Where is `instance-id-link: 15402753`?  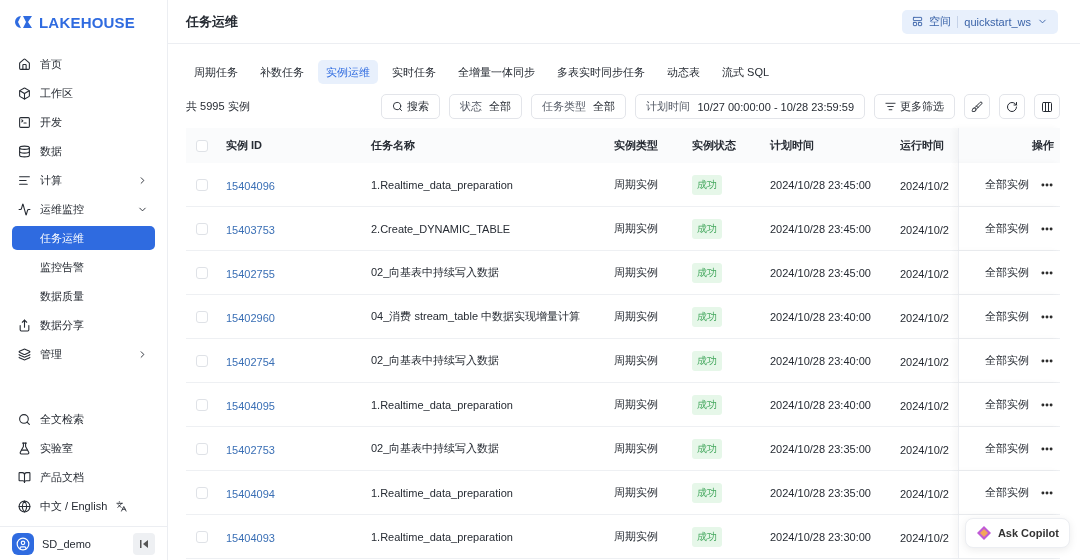
instance-id-link: 15402753 is located at coordinates (250, 449).